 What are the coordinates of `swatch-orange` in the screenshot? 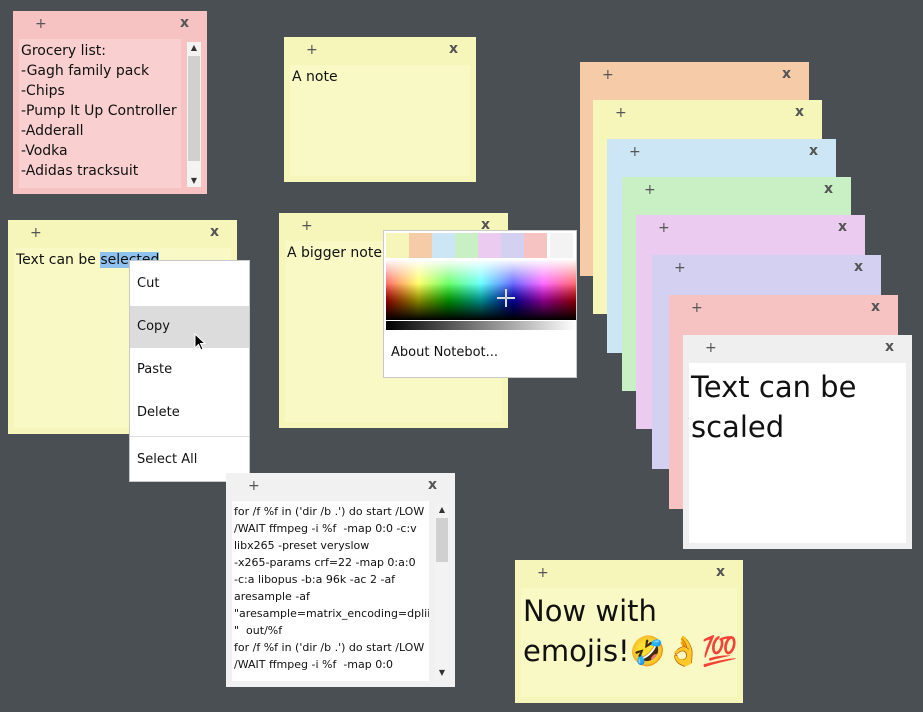 It's located at (420, 245).